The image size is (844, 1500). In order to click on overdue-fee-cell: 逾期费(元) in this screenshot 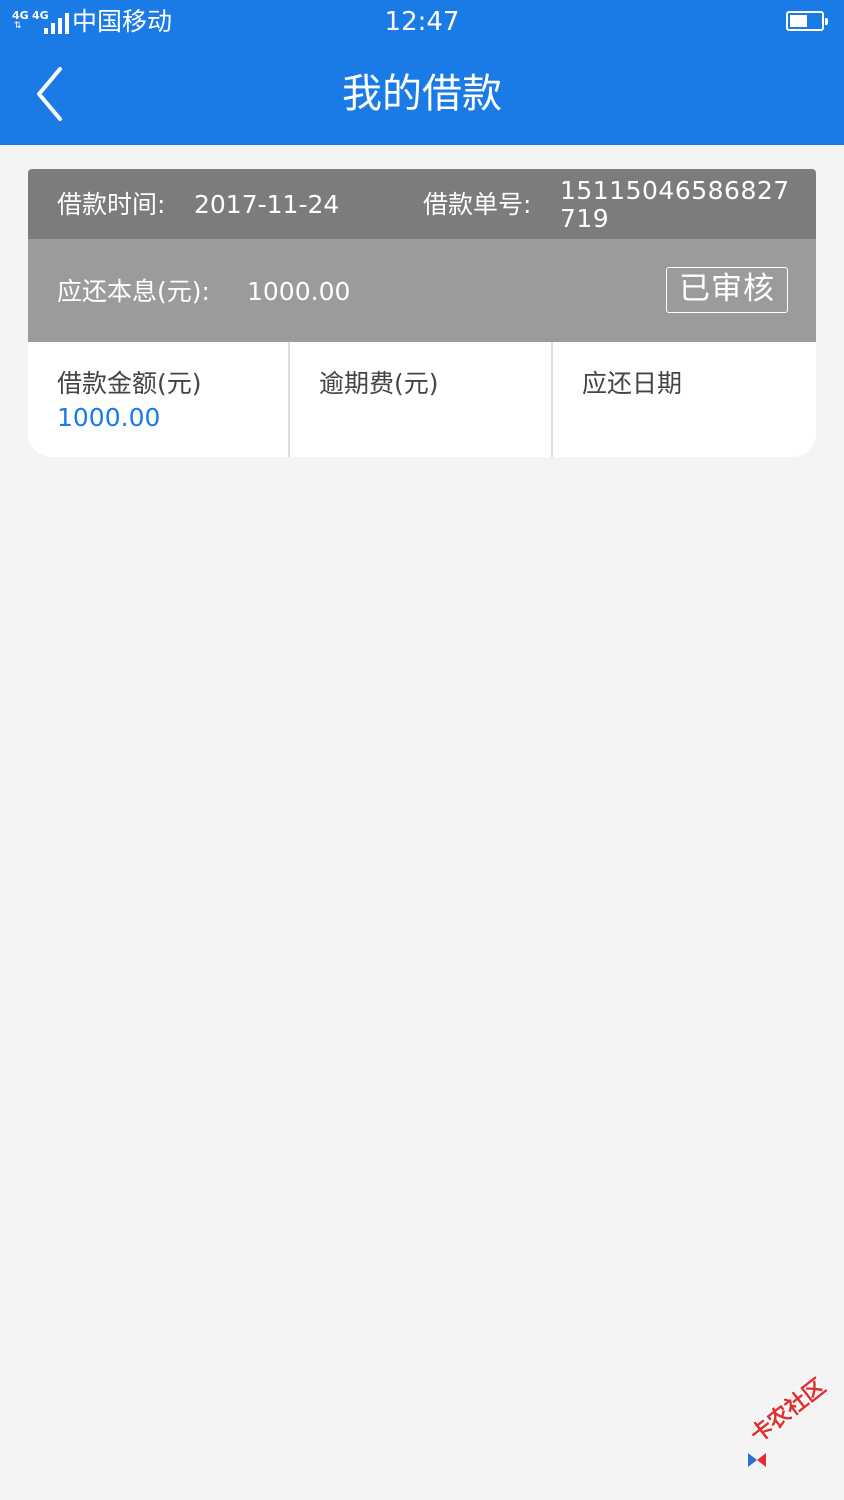, I will do `click(421, 399)`.